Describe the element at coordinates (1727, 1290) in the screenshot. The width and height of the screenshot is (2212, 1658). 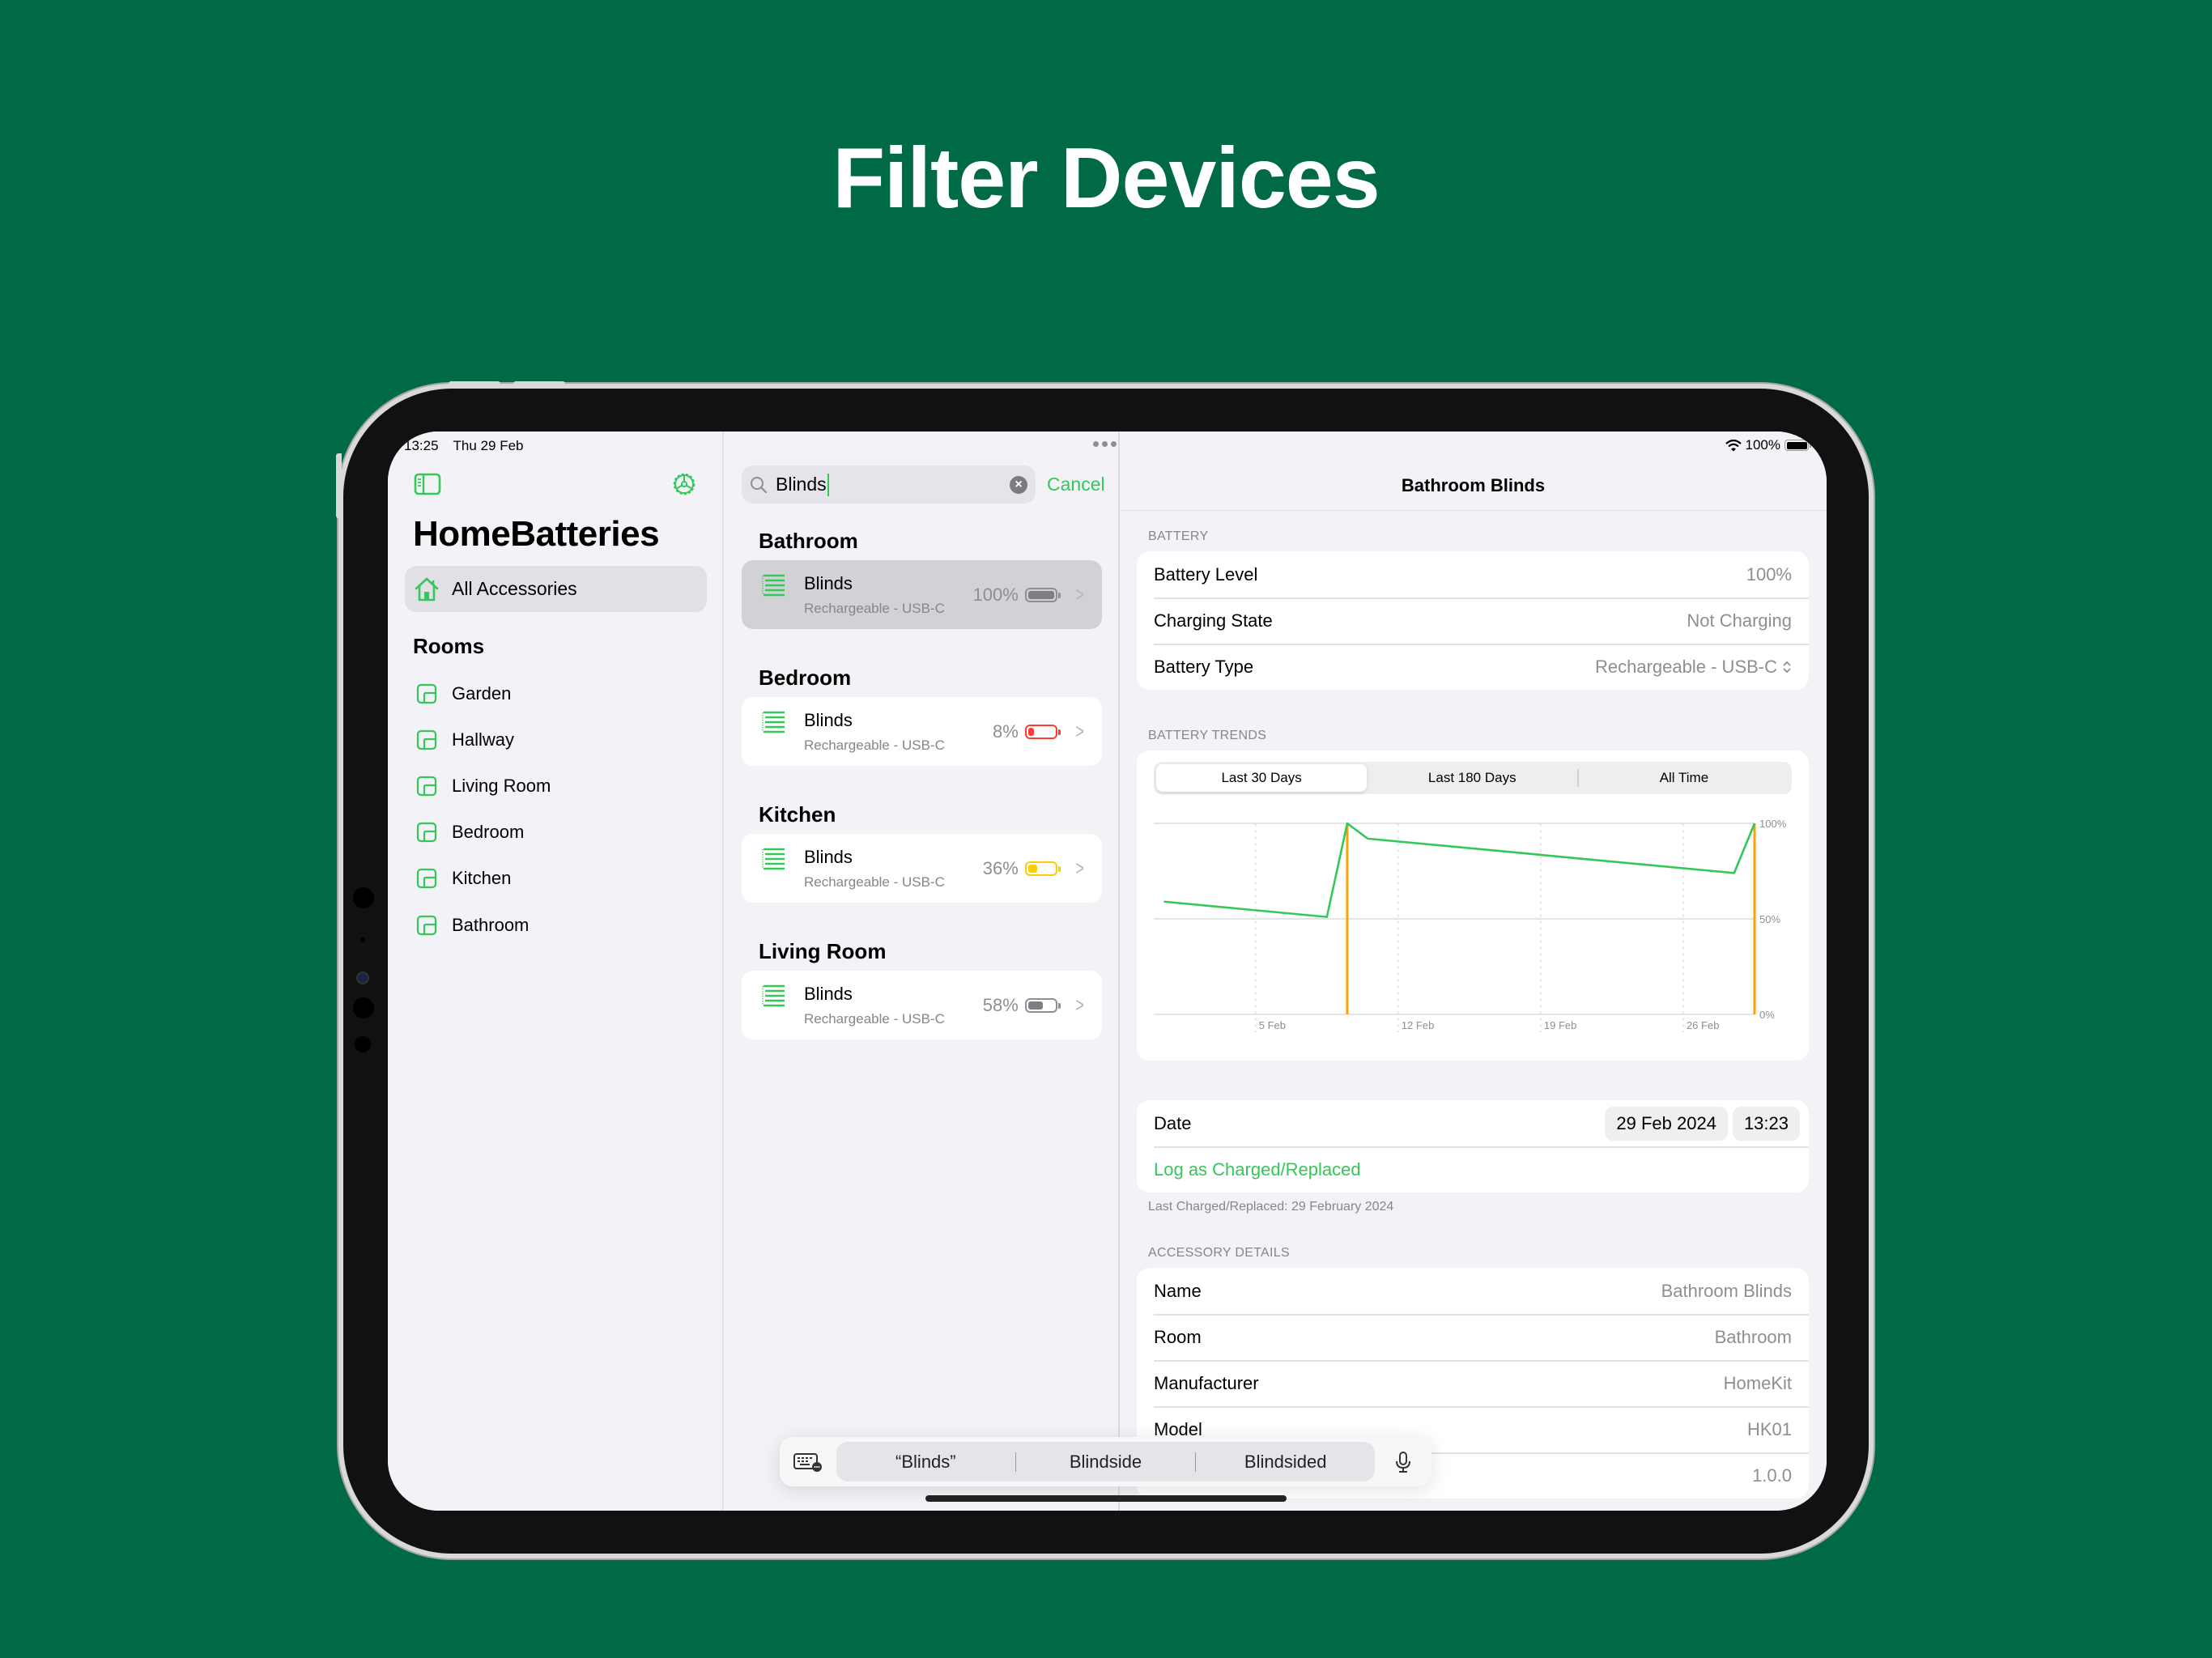
I see `row-value: Bathroom Blinds` at that location.